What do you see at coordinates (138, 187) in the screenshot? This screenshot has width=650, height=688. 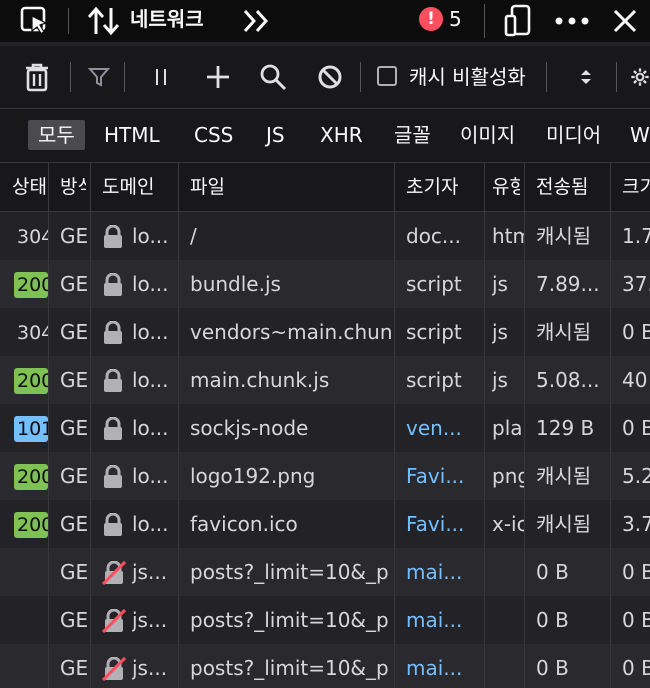 I see `column-domain: 도메인` at bounding box center [138, 187].